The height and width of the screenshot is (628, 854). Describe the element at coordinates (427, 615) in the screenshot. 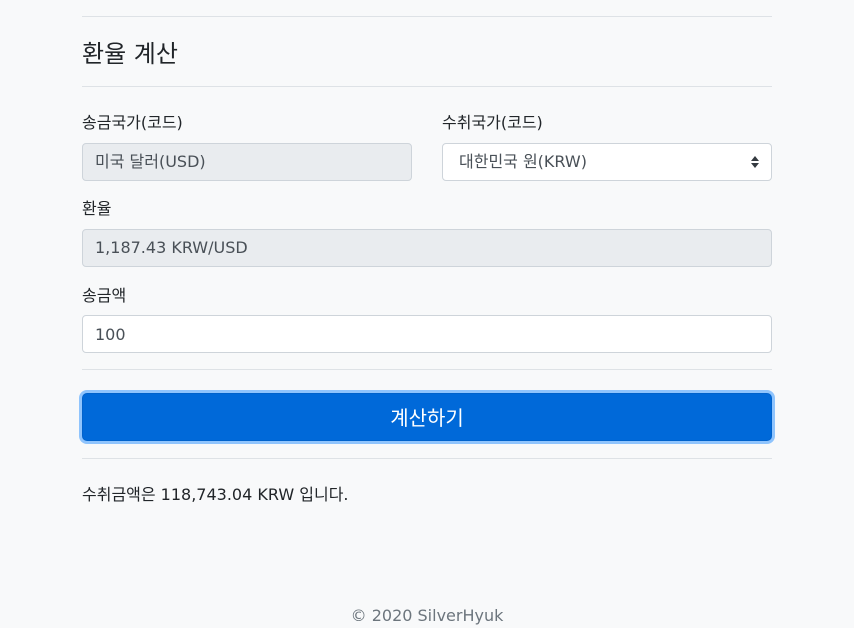

I see `footer-copyright: © 2020 SilverHyuk` at that location.